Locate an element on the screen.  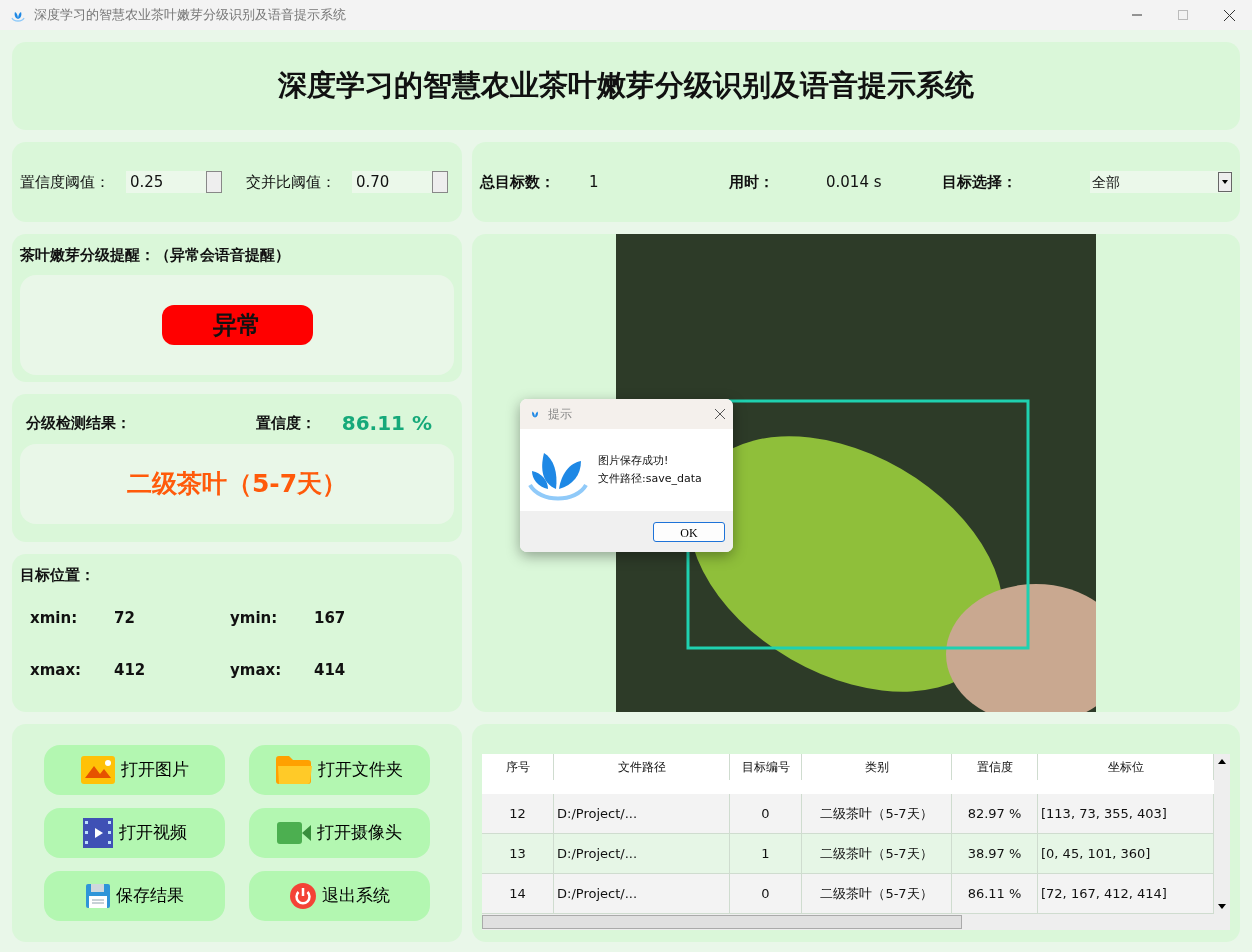
result-label: 分级检测结果： is located at coordinates (78, 423).